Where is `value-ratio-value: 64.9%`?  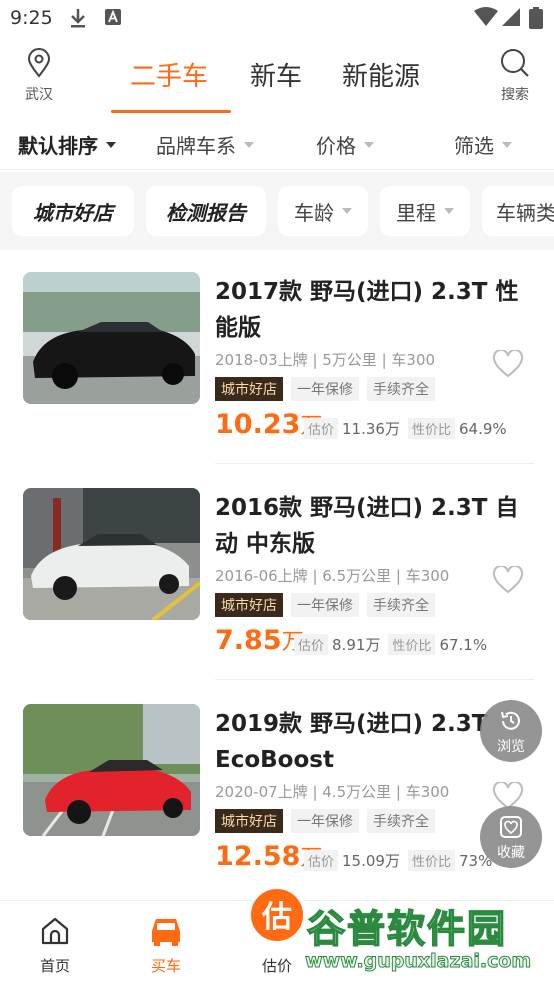 value-ratio-value: 64.9% is located at coordinates (482, 428).